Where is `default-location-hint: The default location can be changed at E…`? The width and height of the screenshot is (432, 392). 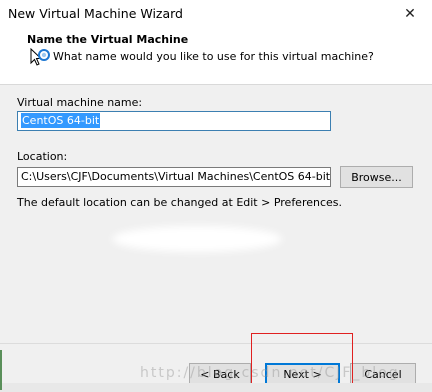
default-location-hint: The default location can be changed at E… is located at coordinates (180, 202).